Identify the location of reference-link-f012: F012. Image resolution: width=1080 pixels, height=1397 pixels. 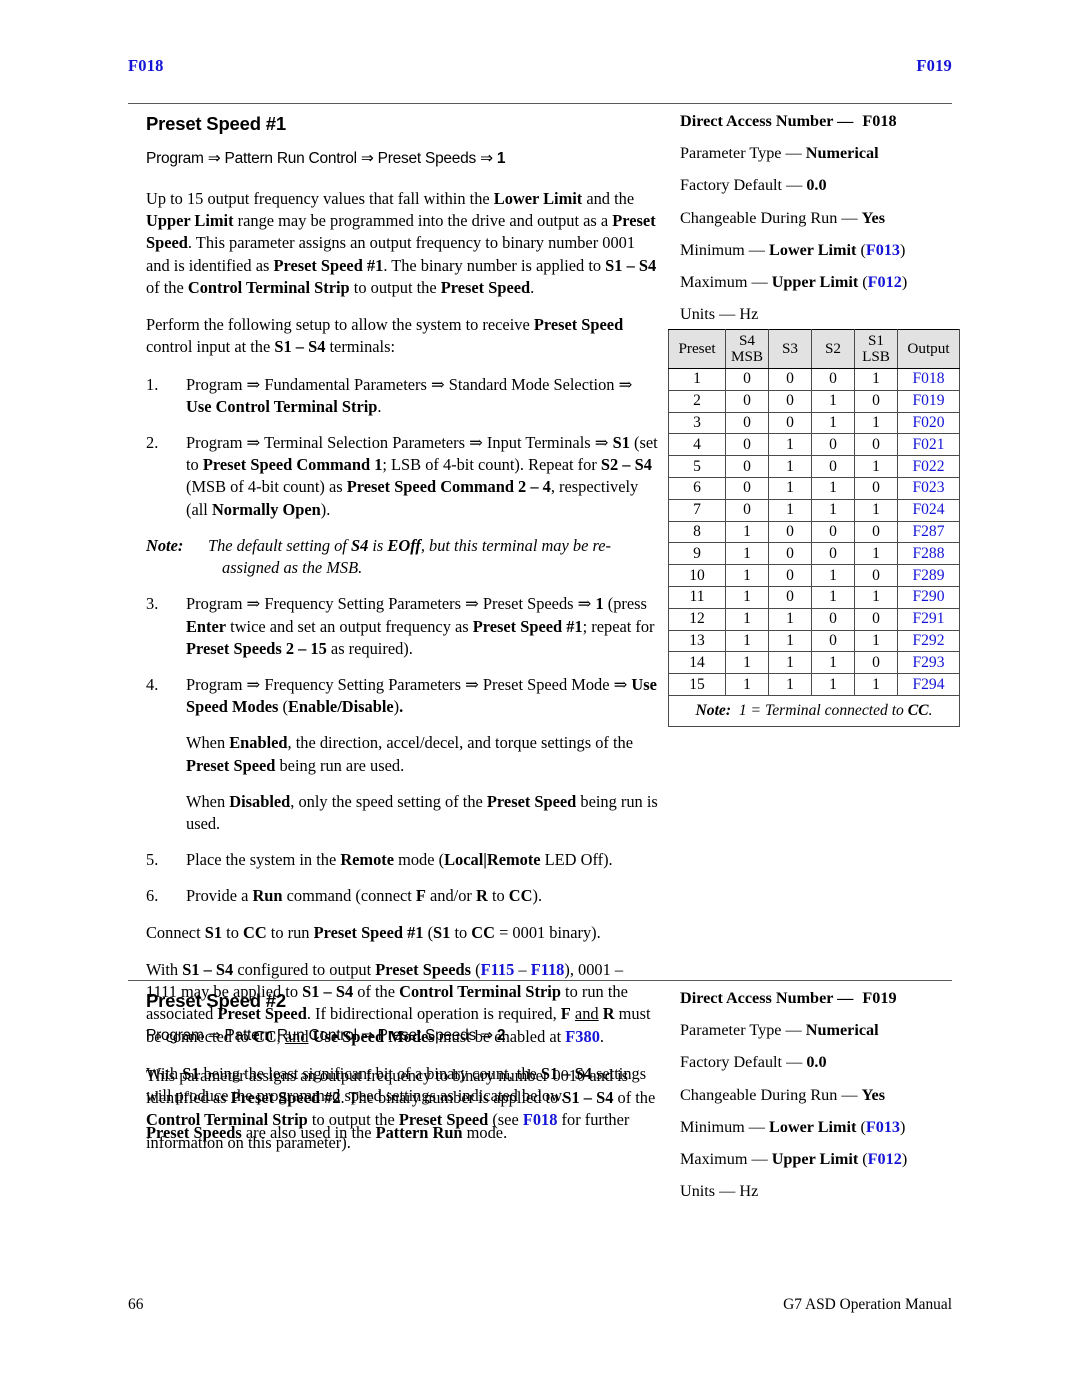
(885, 282).